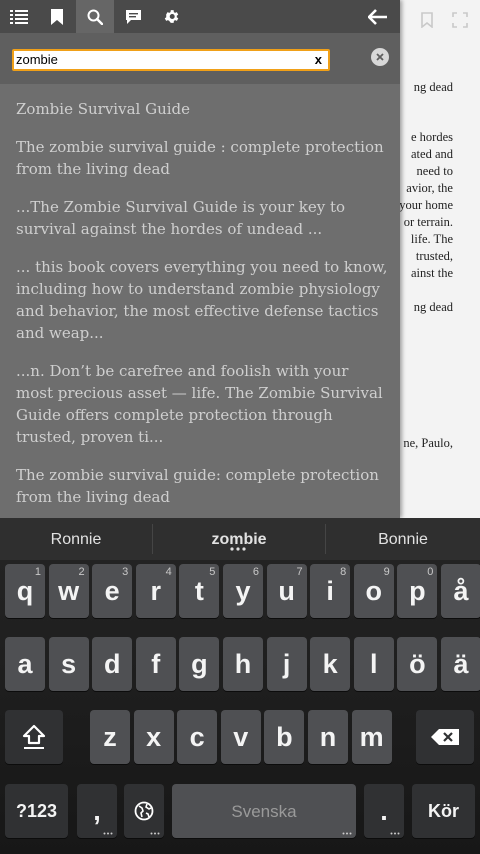  I want to click on key: f, so click(155, 664).